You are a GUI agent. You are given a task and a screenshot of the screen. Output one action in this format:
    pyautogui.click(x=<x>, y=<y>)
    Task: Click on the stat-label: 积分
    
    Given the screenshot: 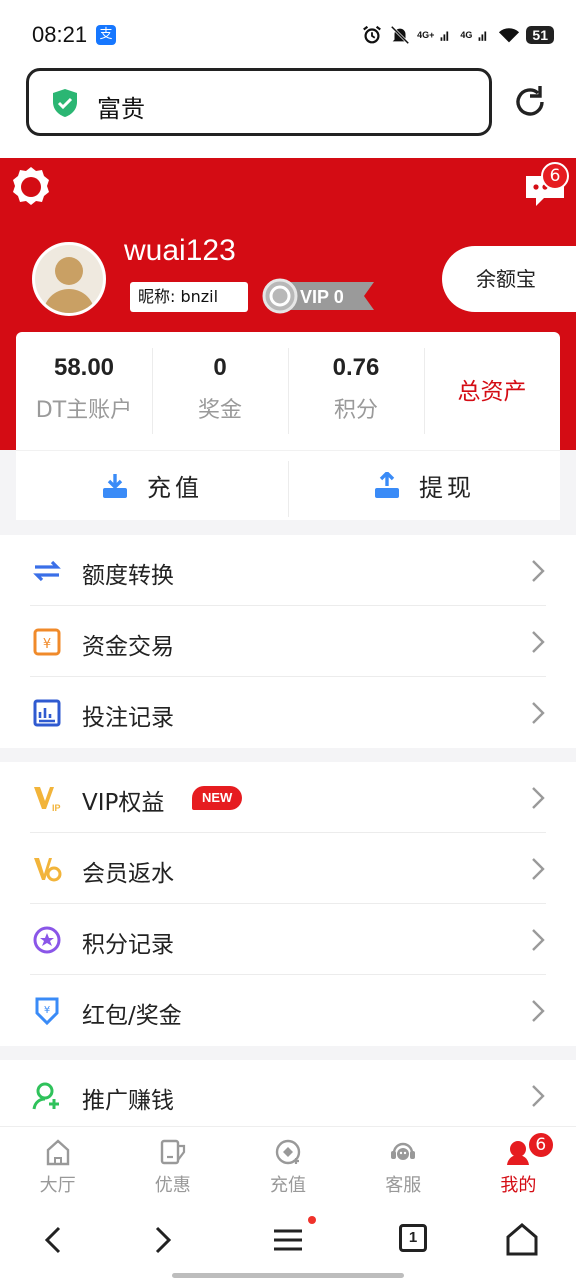 What is the action you would take?
    pyautogui.click(x=355, y=410)
    